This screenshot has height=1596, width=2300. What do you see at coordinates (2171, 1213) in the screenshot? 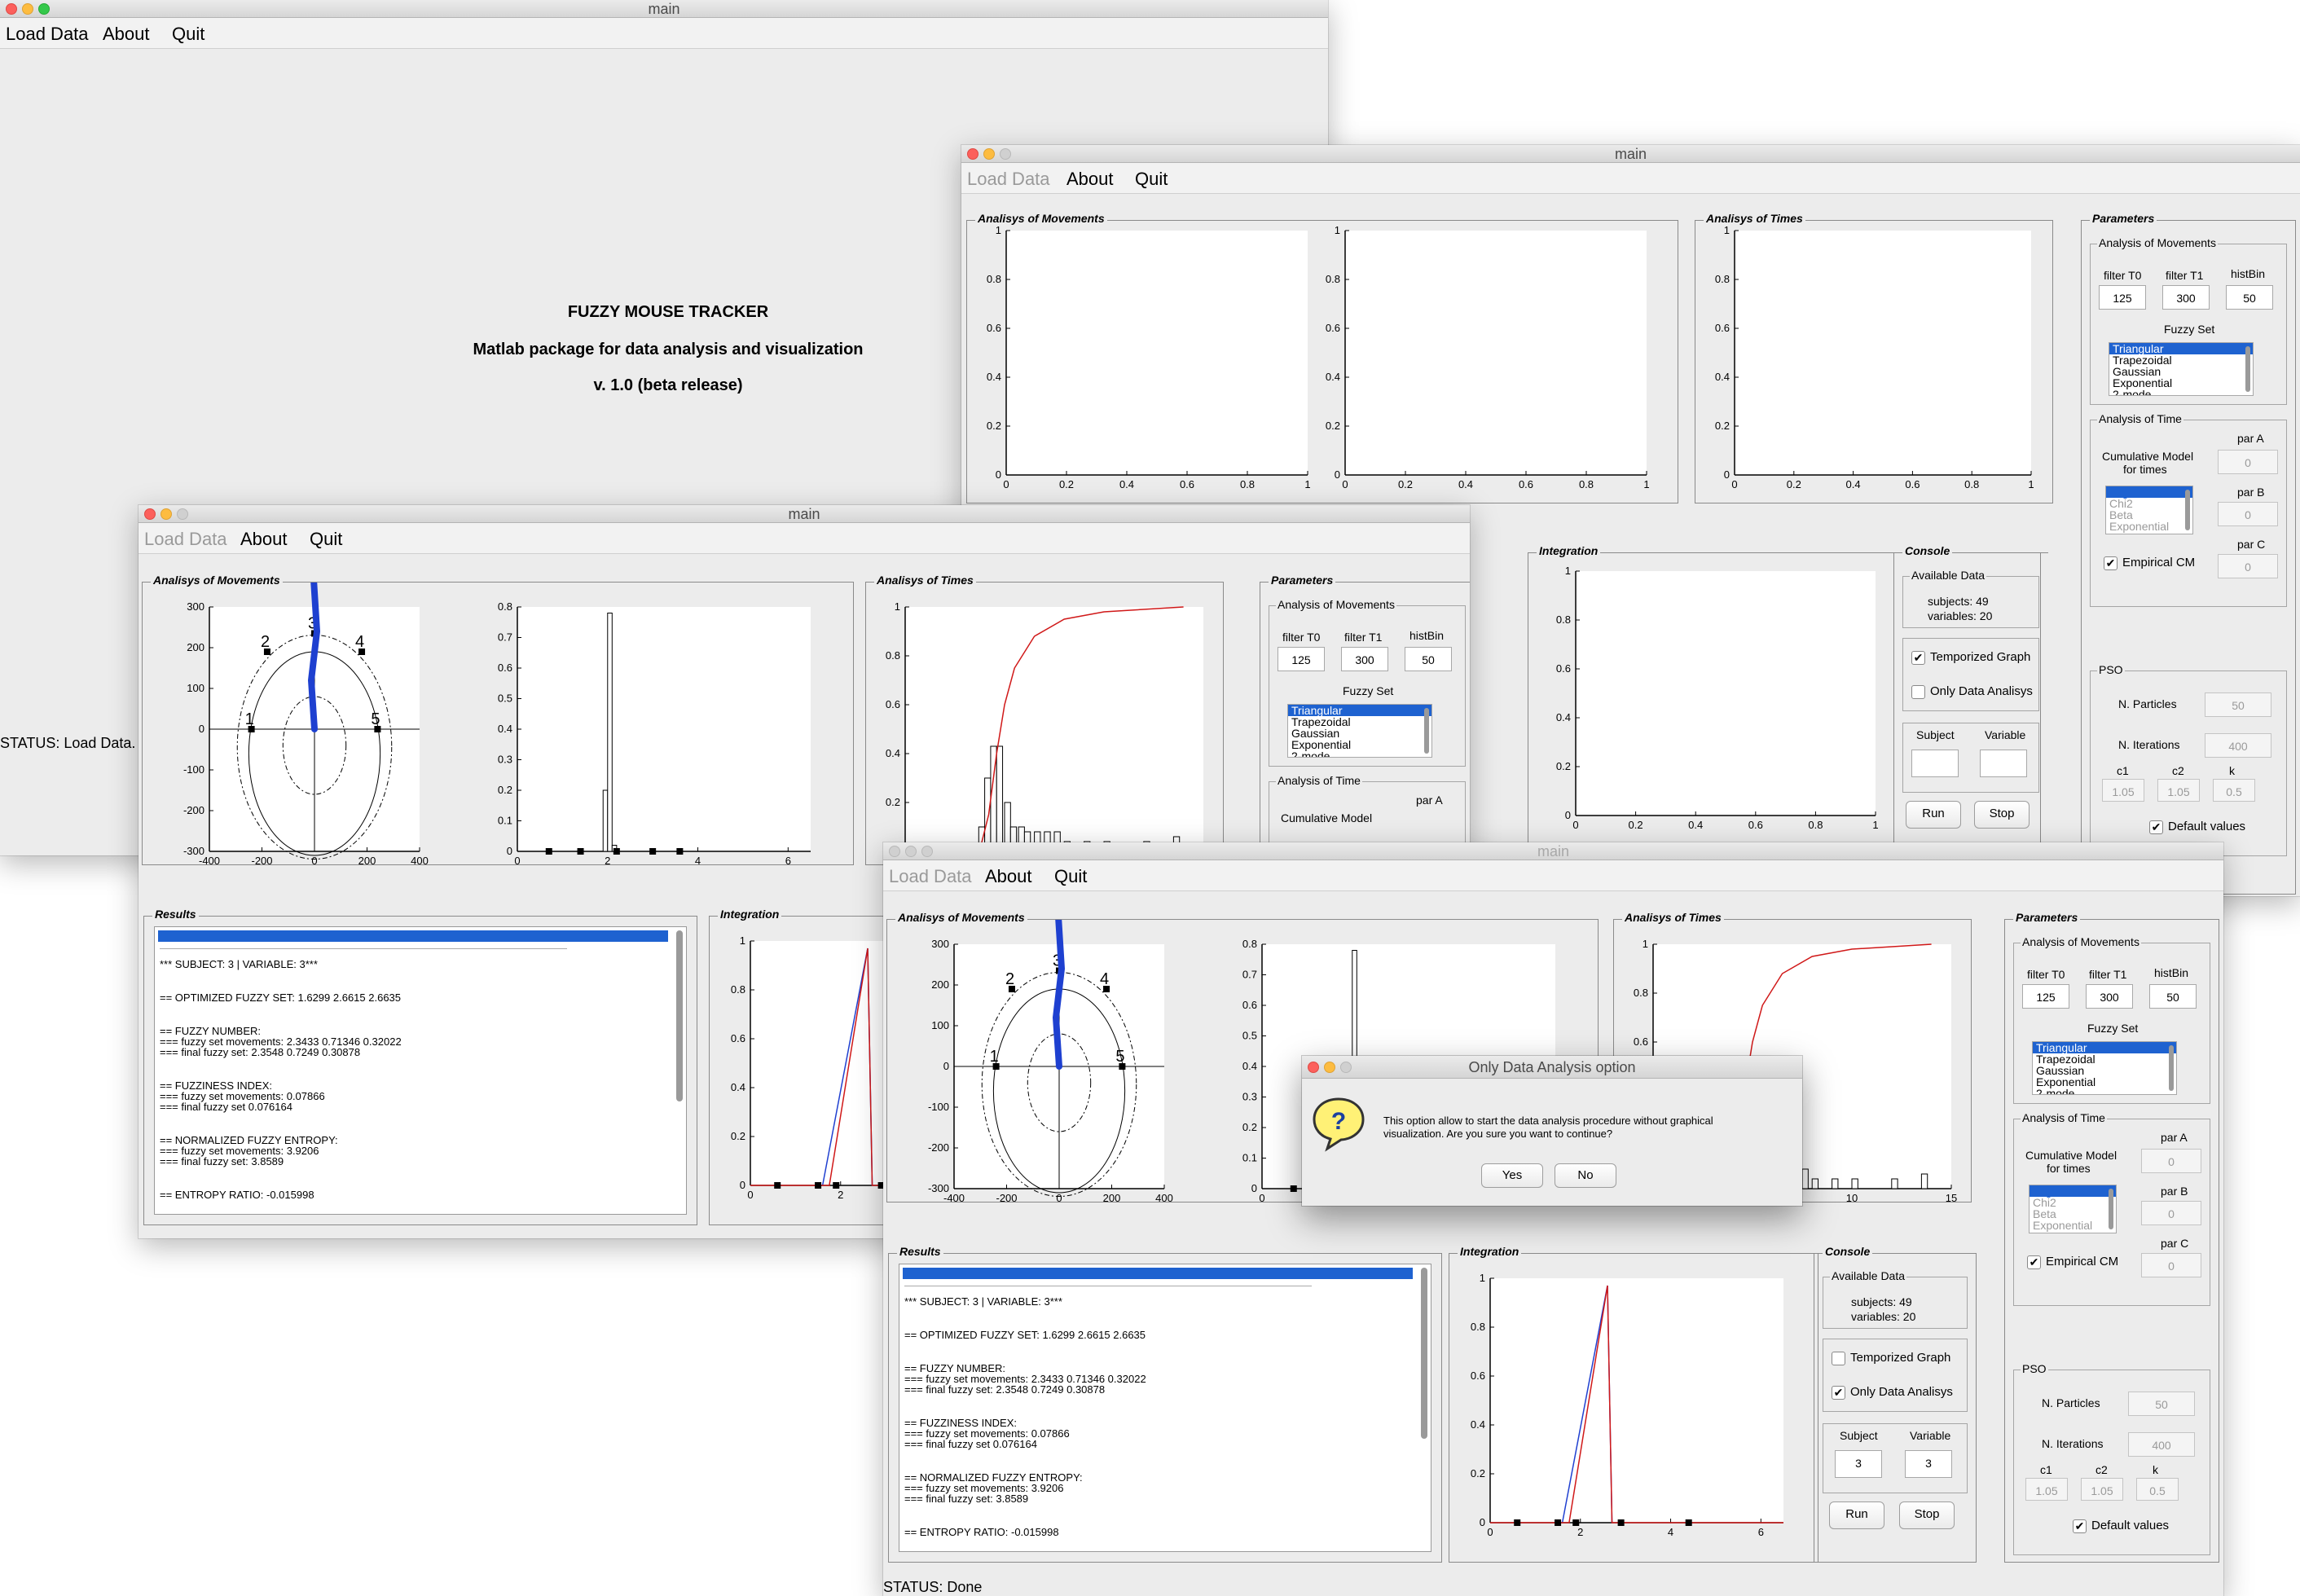
I see `par-b-input: 0` at bounding box center [2171, 1213].